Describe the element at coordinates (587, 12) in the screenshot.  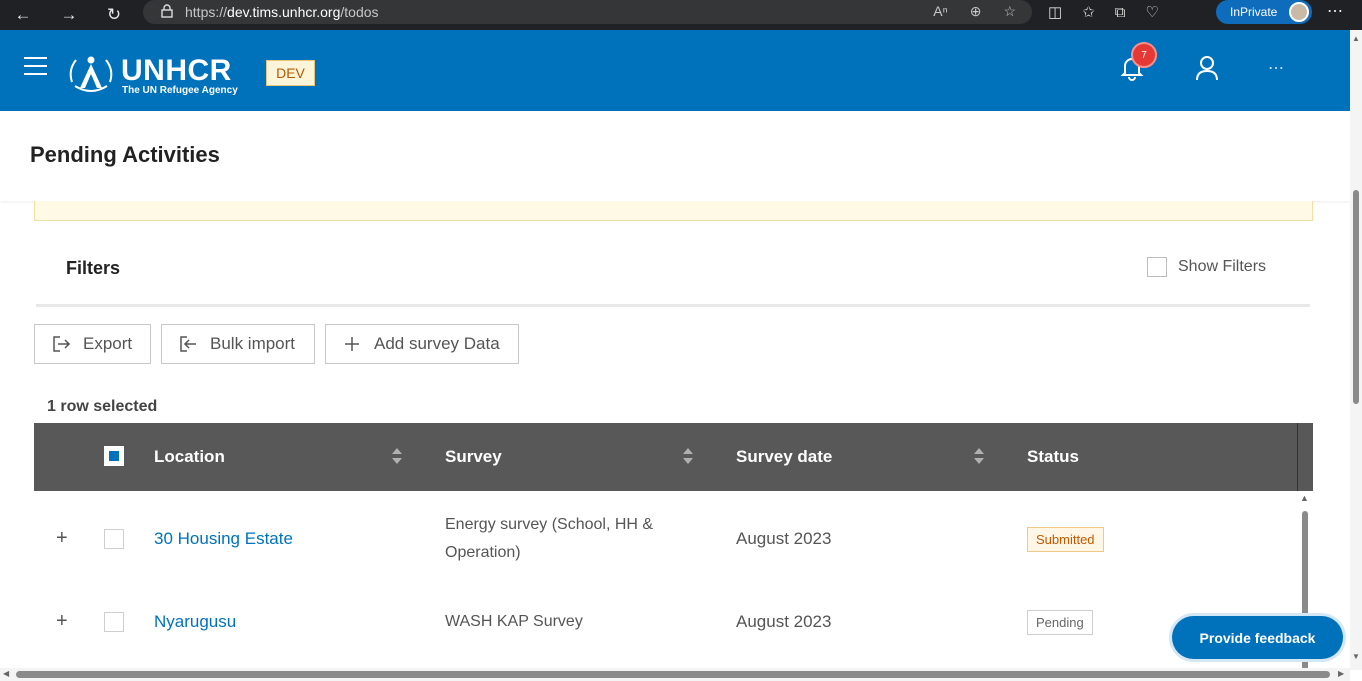
I see `address-bar: https://dev.tims.unhcr.org/todos Aⁿ ⊕ ☆` at that location.